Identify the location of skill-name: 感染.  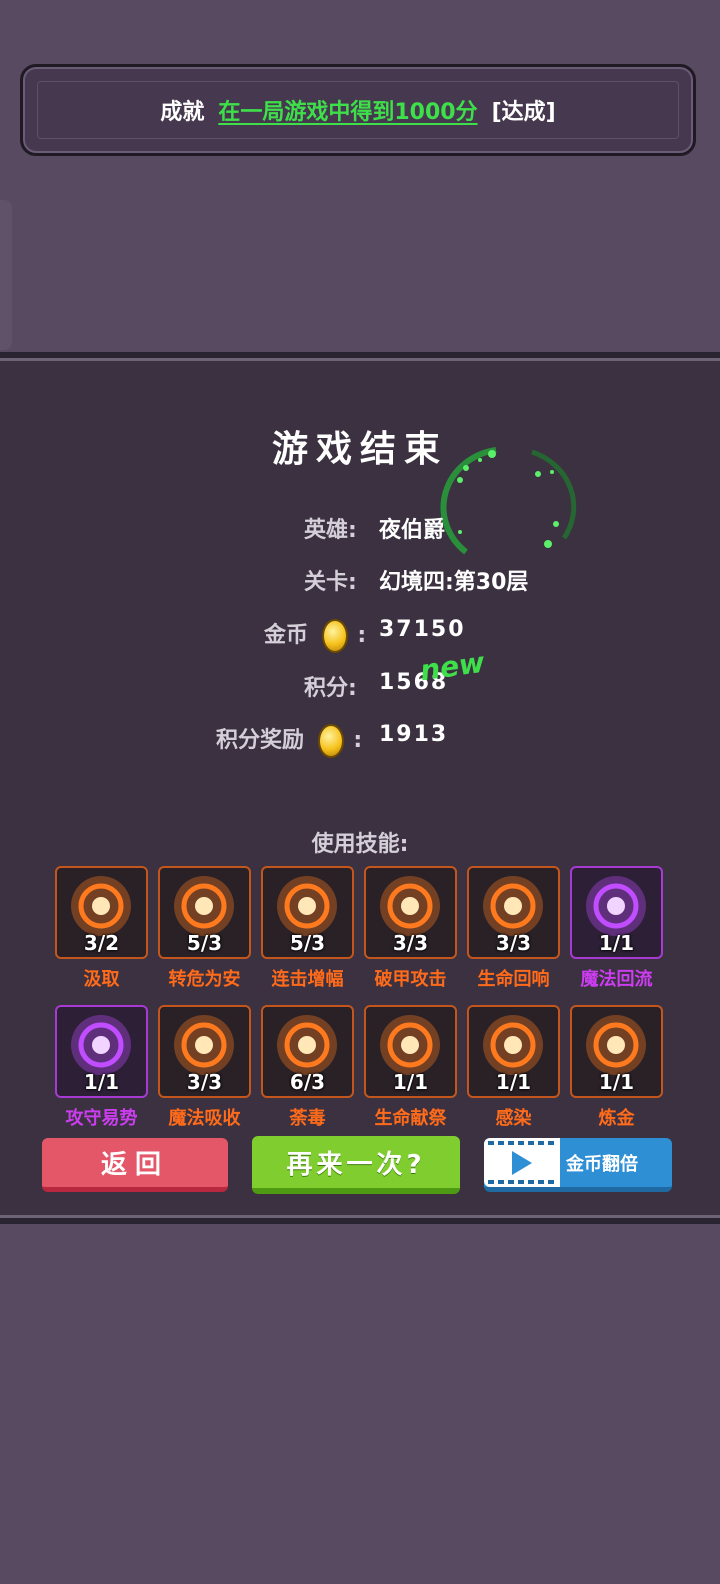
(513, 1118).